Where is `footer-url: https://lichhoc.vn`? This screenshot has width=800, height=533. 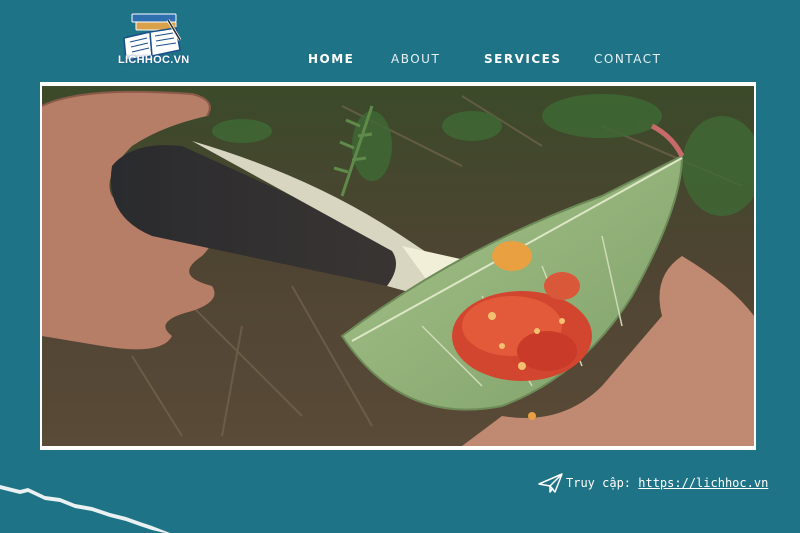
footer-url: https://lichhoc.vn is located at coordinates (703, 483).